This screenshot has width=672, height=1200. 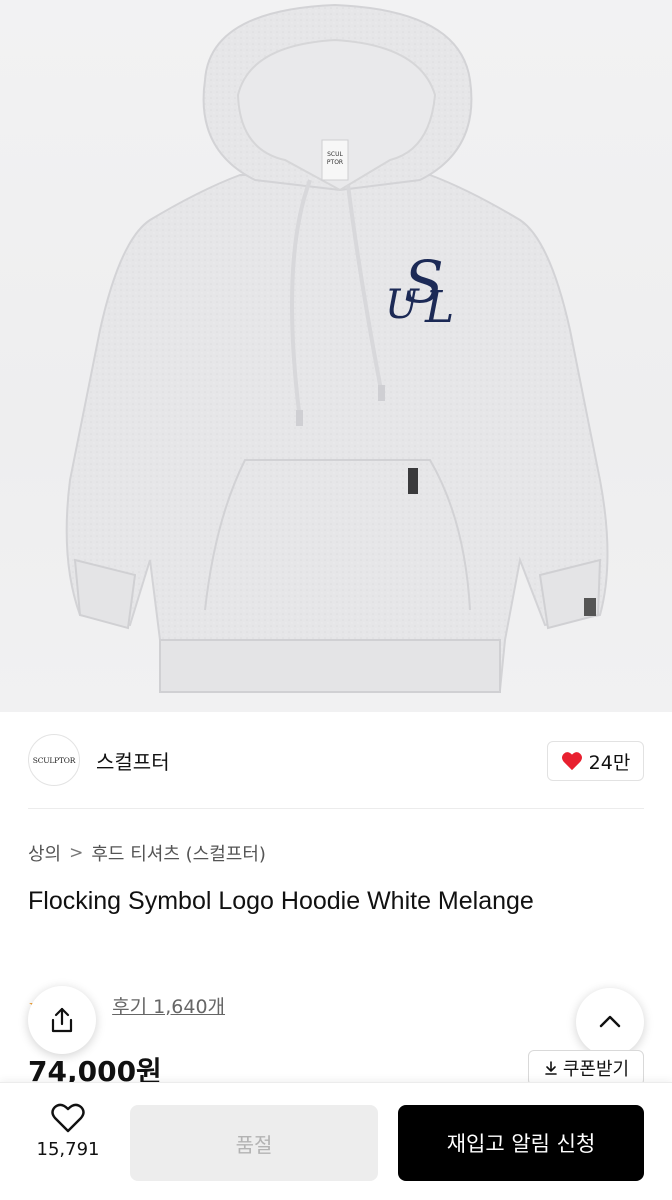 What do you see at coordinates (44, 853) in the screenshot?
I see `breadcrumb-category: 상의` at bounding box center [44, 853].